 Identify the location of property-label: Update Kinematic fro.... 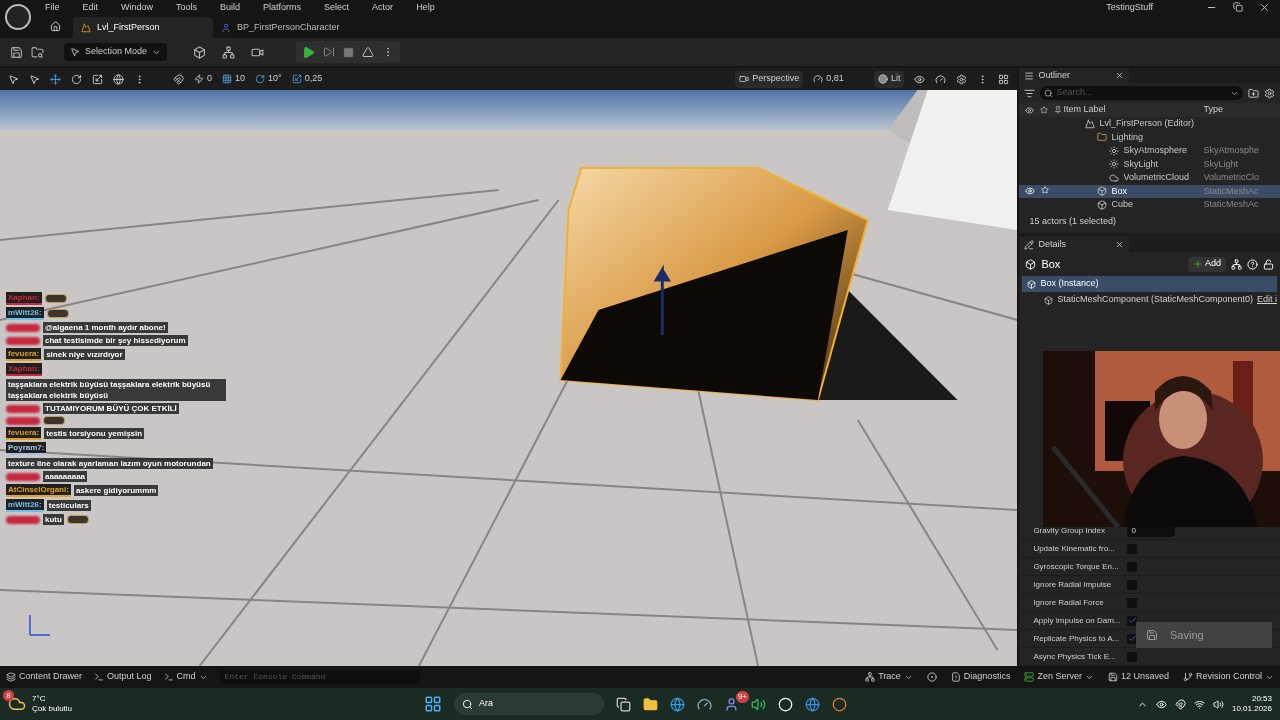
(1074, 548).